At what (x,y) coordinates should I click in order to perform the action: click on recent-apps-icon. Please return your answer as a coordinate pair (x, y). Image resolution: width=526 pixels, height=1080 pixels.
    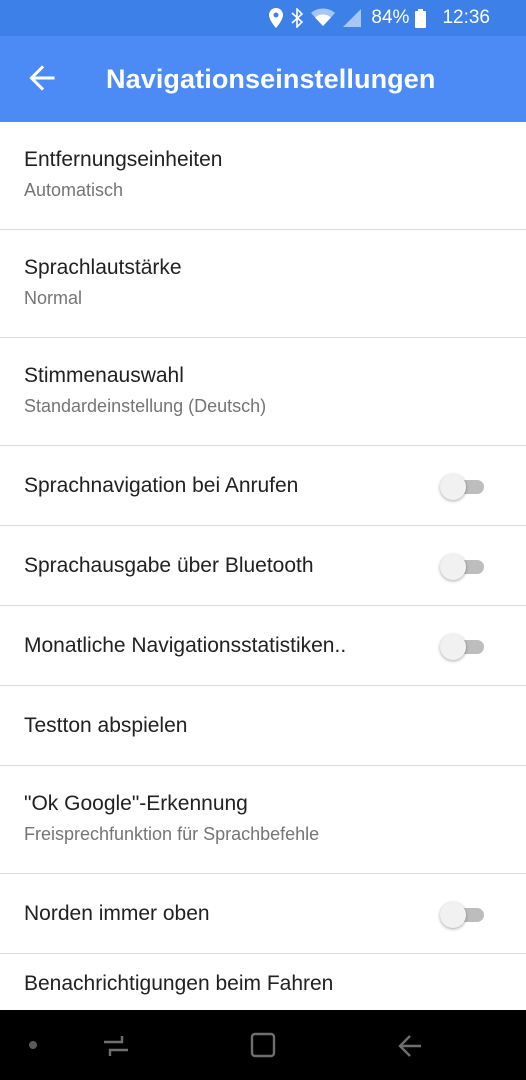
    Looking at the image, I should click on (116, 1046).